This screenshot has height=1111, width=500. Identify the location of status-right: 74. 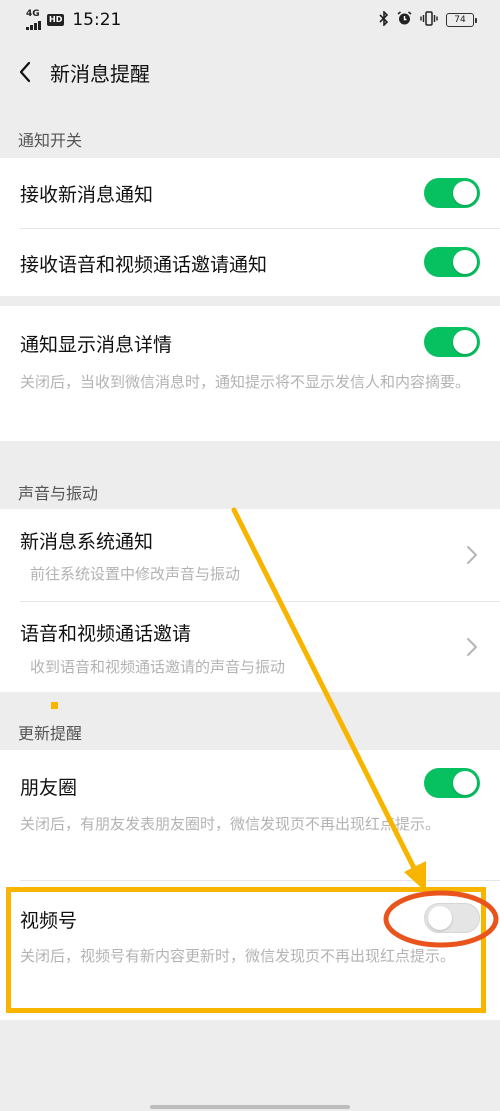
(428, 19).